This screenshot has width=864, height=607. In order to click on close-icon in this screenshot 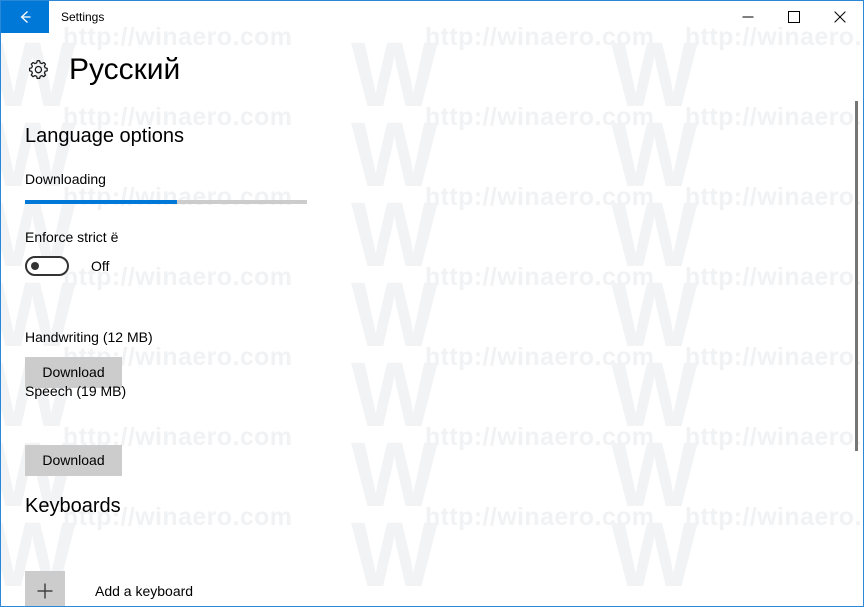, I will do `click(840, 17)`.